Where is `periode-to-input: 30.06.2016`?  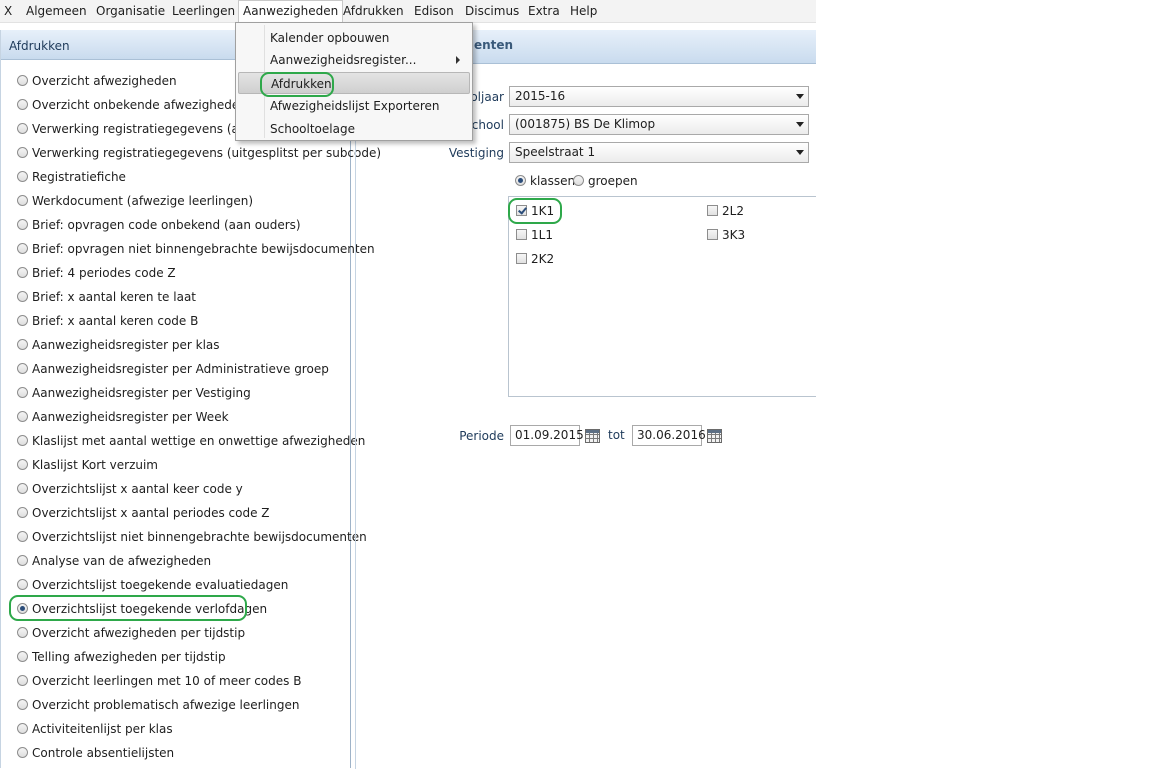 periode-to-input: 30.06.2016 is located at coordinates (669, 435).